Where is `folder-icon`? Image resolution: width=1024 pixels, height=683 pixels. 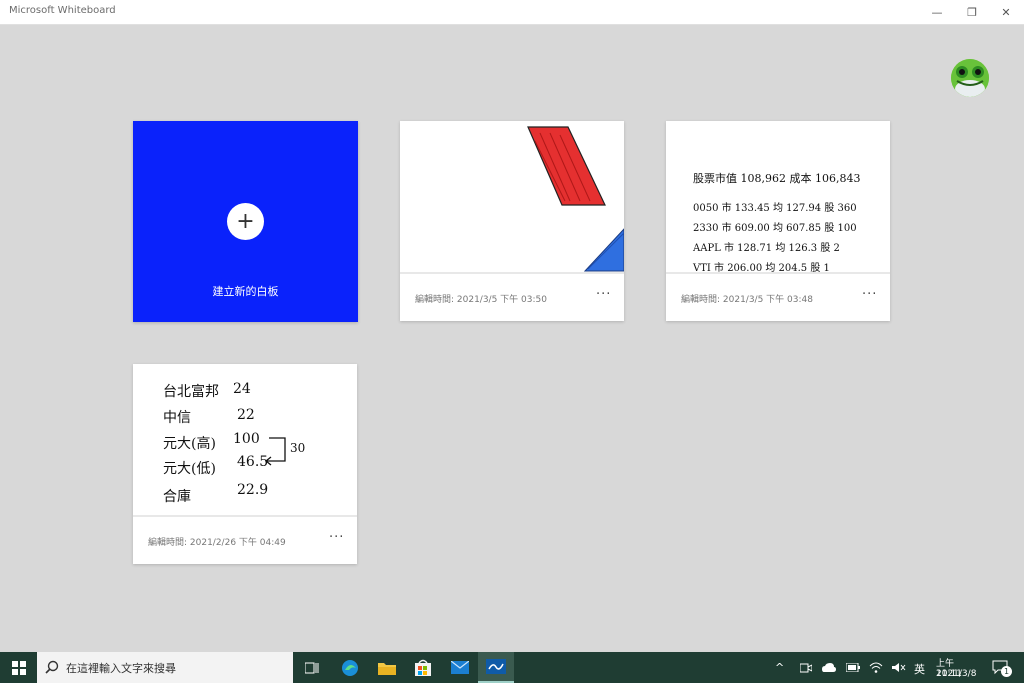 folder-icon is located at coordinates (387, 669).